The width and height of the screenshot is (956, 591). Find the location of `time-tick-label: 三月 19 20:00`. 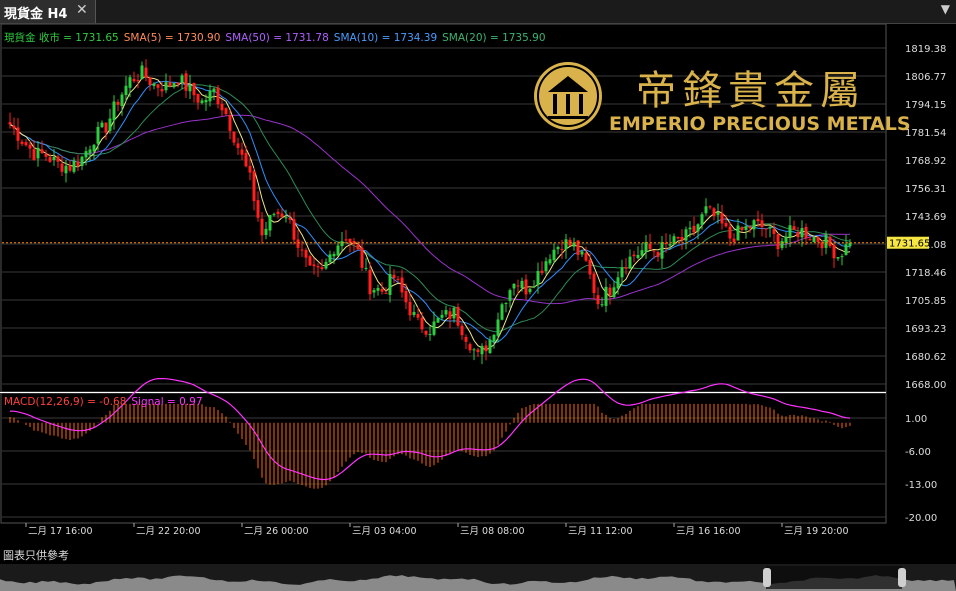

time-tick-label: 三月 19 20:00 is located at coordinates (816, 531).